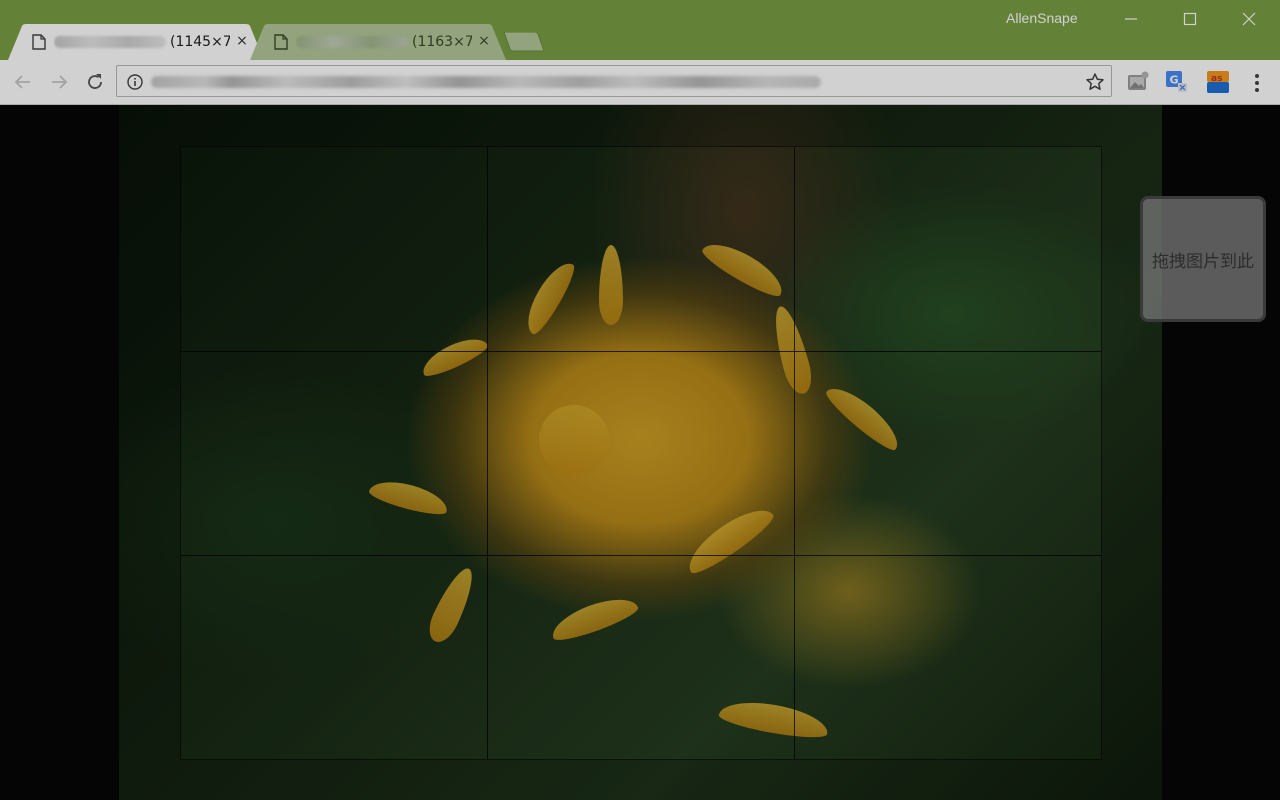 The image size is (1280, 800). I want to click on reload-button, so click(95, 82).